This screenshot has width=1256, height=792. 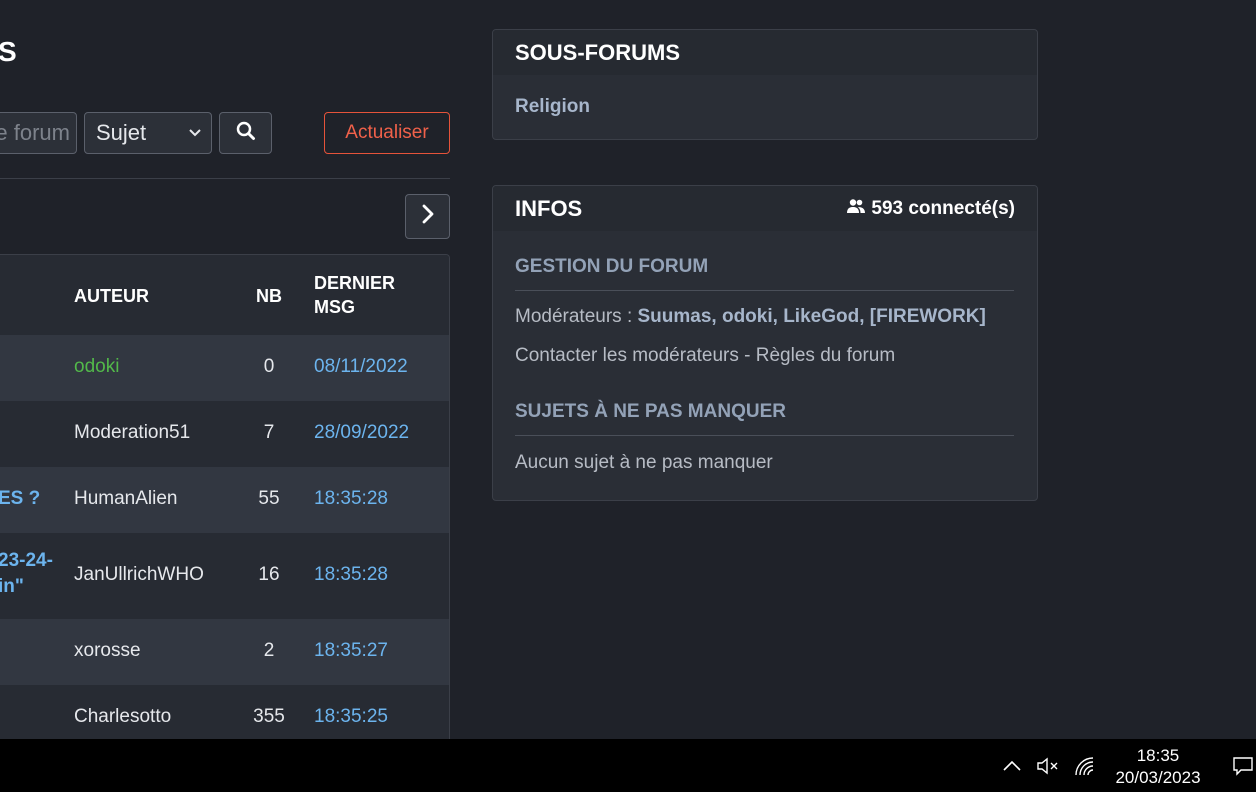 What do you see at coordinates (96, 367) in the screenshot?
I see `row-author: odoki` at bounding box center [96, 367].